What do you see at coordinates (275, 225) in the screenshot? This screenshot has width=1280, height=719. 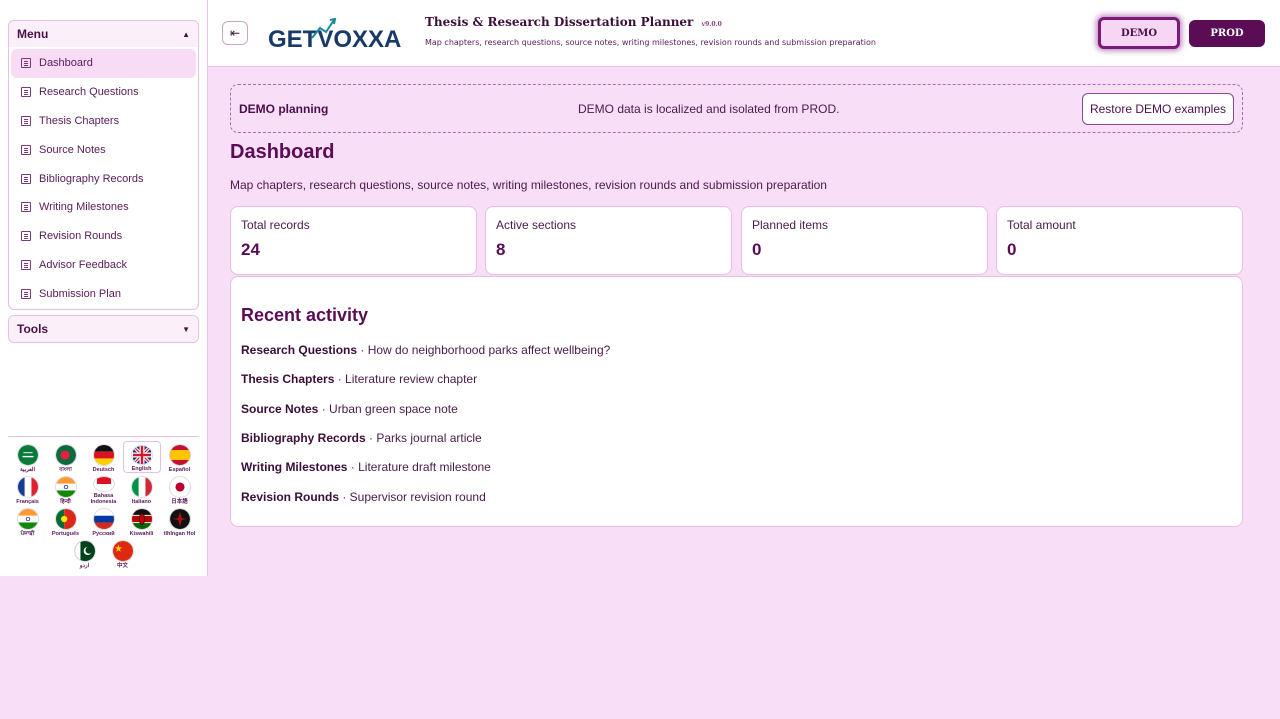 I see `stat-label: Total records` at bounding box center [275, 225].